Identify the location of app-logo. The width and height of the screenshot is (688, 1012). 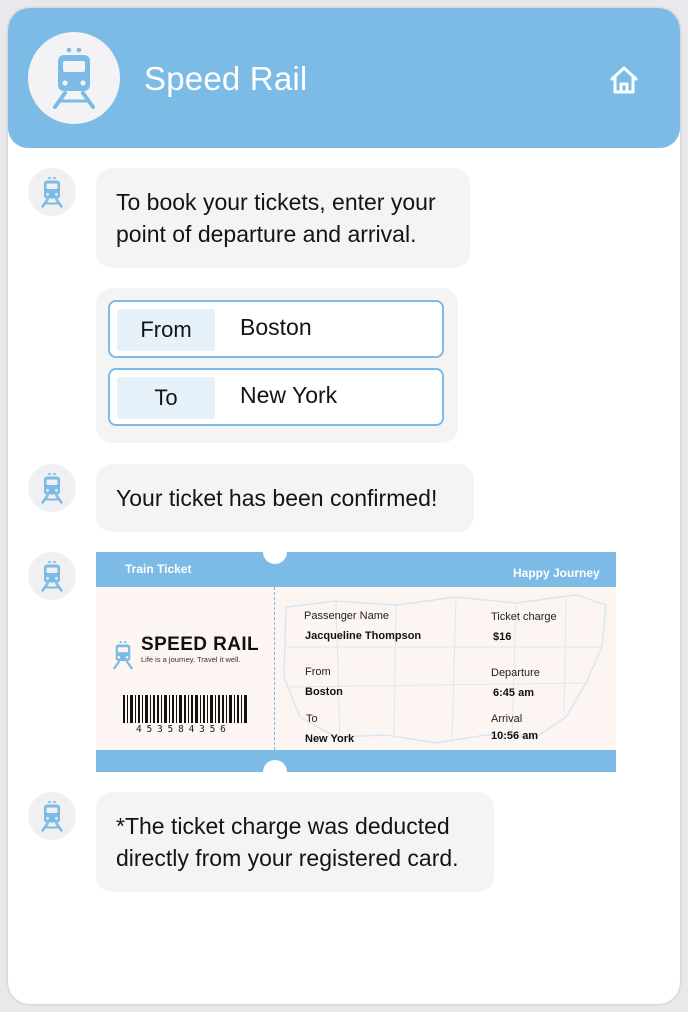
(74, 78).